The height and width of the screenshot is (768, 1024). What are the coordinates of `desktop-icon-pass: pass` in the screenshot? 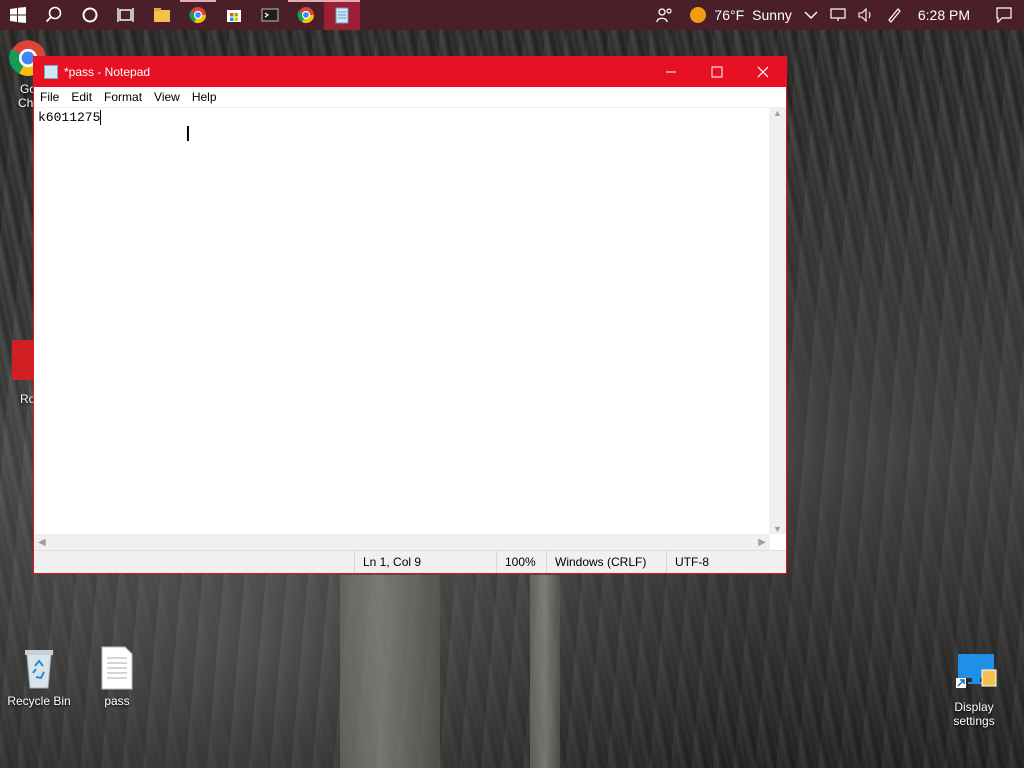 It's located at (117, 677).